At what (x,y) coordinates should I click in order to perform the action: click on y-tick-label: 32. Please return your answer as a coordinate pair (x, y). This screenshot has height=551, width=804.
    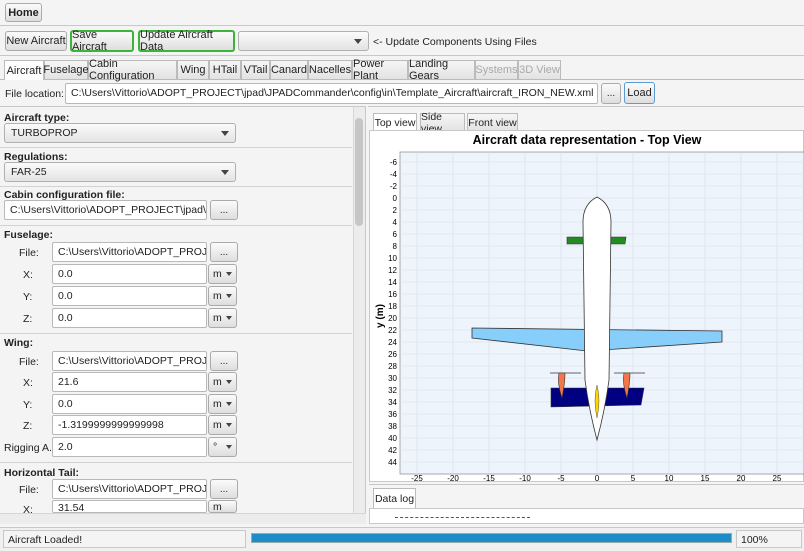
    Looking at the image, I should click on (392, 390).